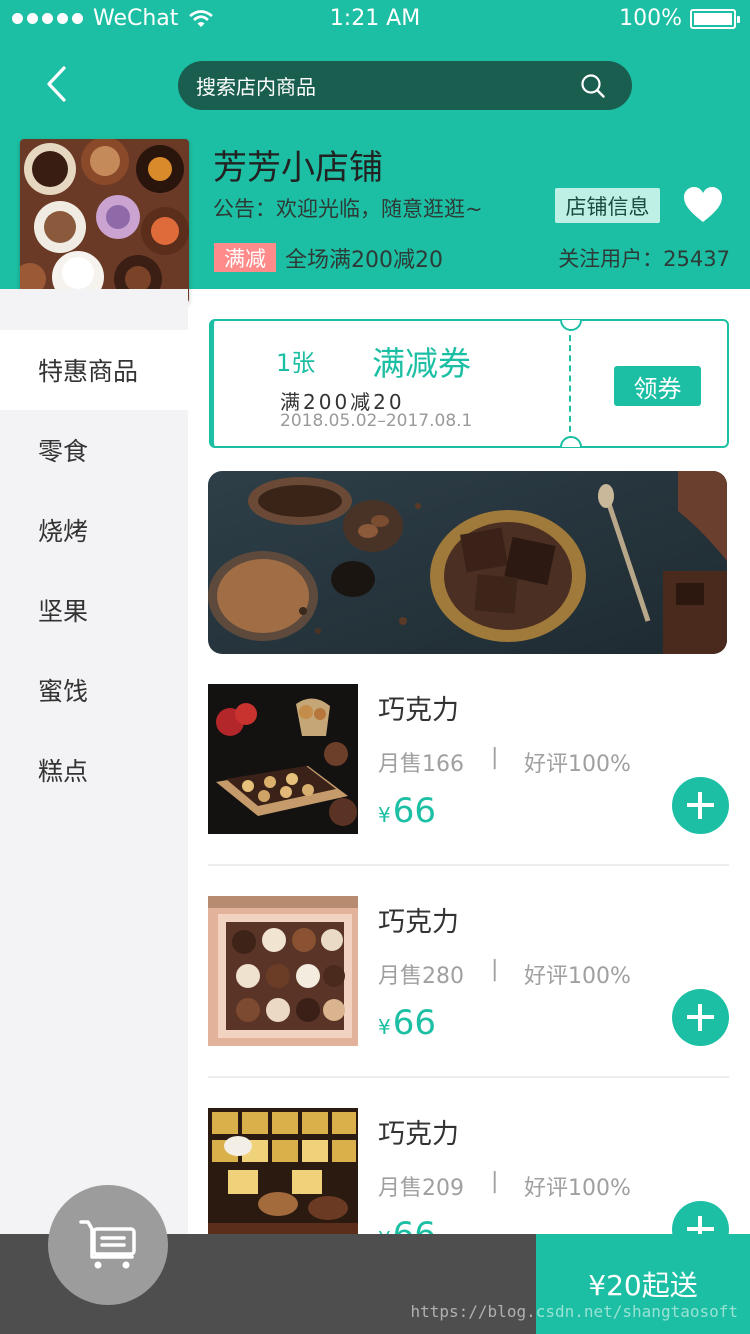  Describe the element at coordinates (421, 363) in the screenshot. I see `coupon-title: 满减券` at that location.